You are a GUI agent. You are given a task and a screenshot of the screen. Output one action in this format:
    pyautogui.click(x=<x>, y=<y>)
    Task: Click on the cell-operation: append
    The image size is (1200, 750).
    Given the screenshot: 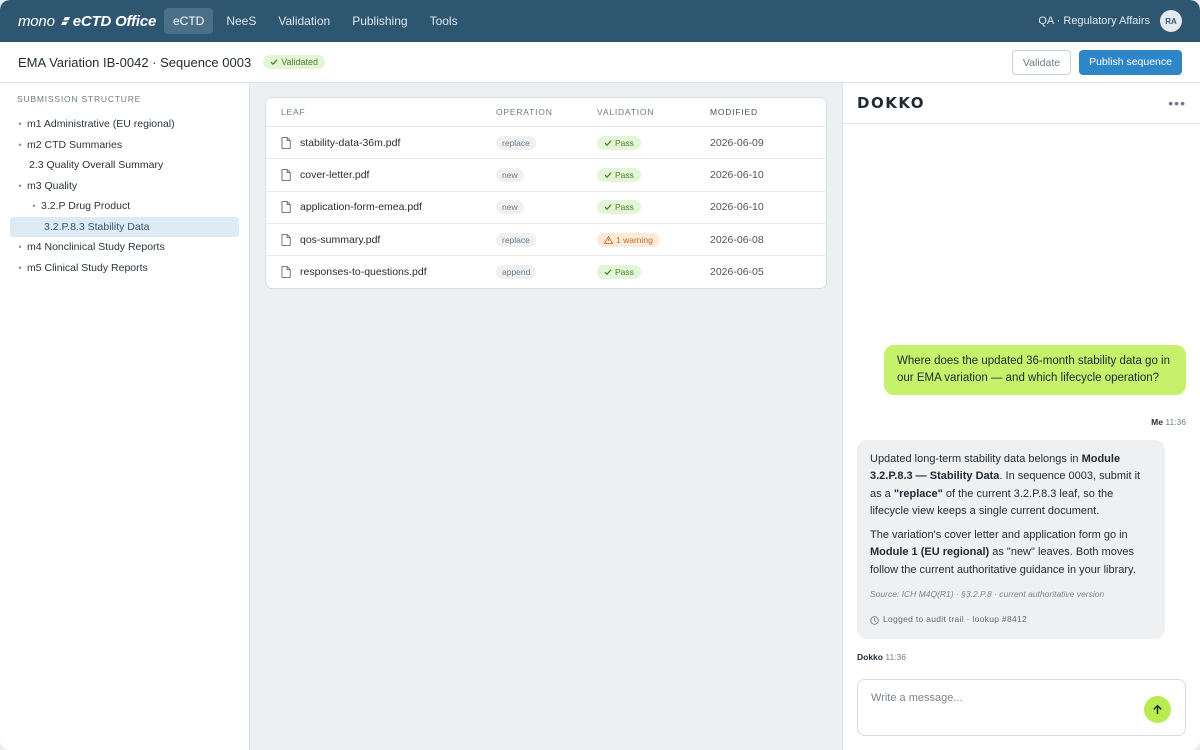 What is the action you would take?
    pyautogui.click(x=546, y=272)
    